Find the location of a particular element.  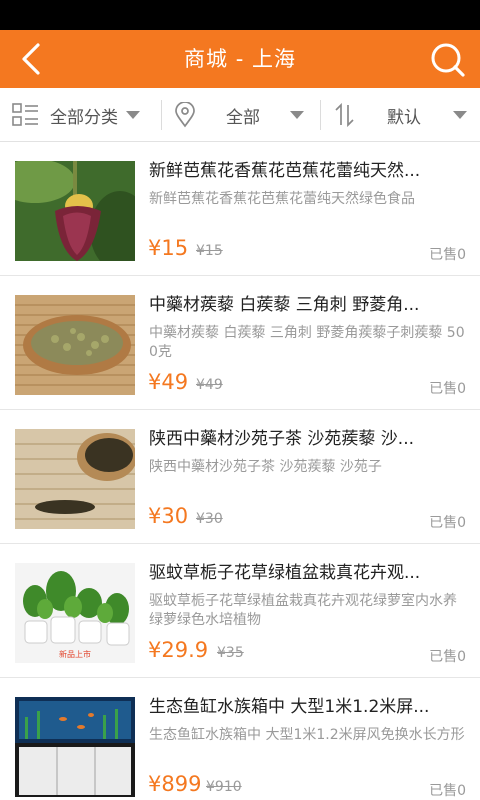

filter-bar: 全部分类 全部 默认 is located at coordinates (240, 115).